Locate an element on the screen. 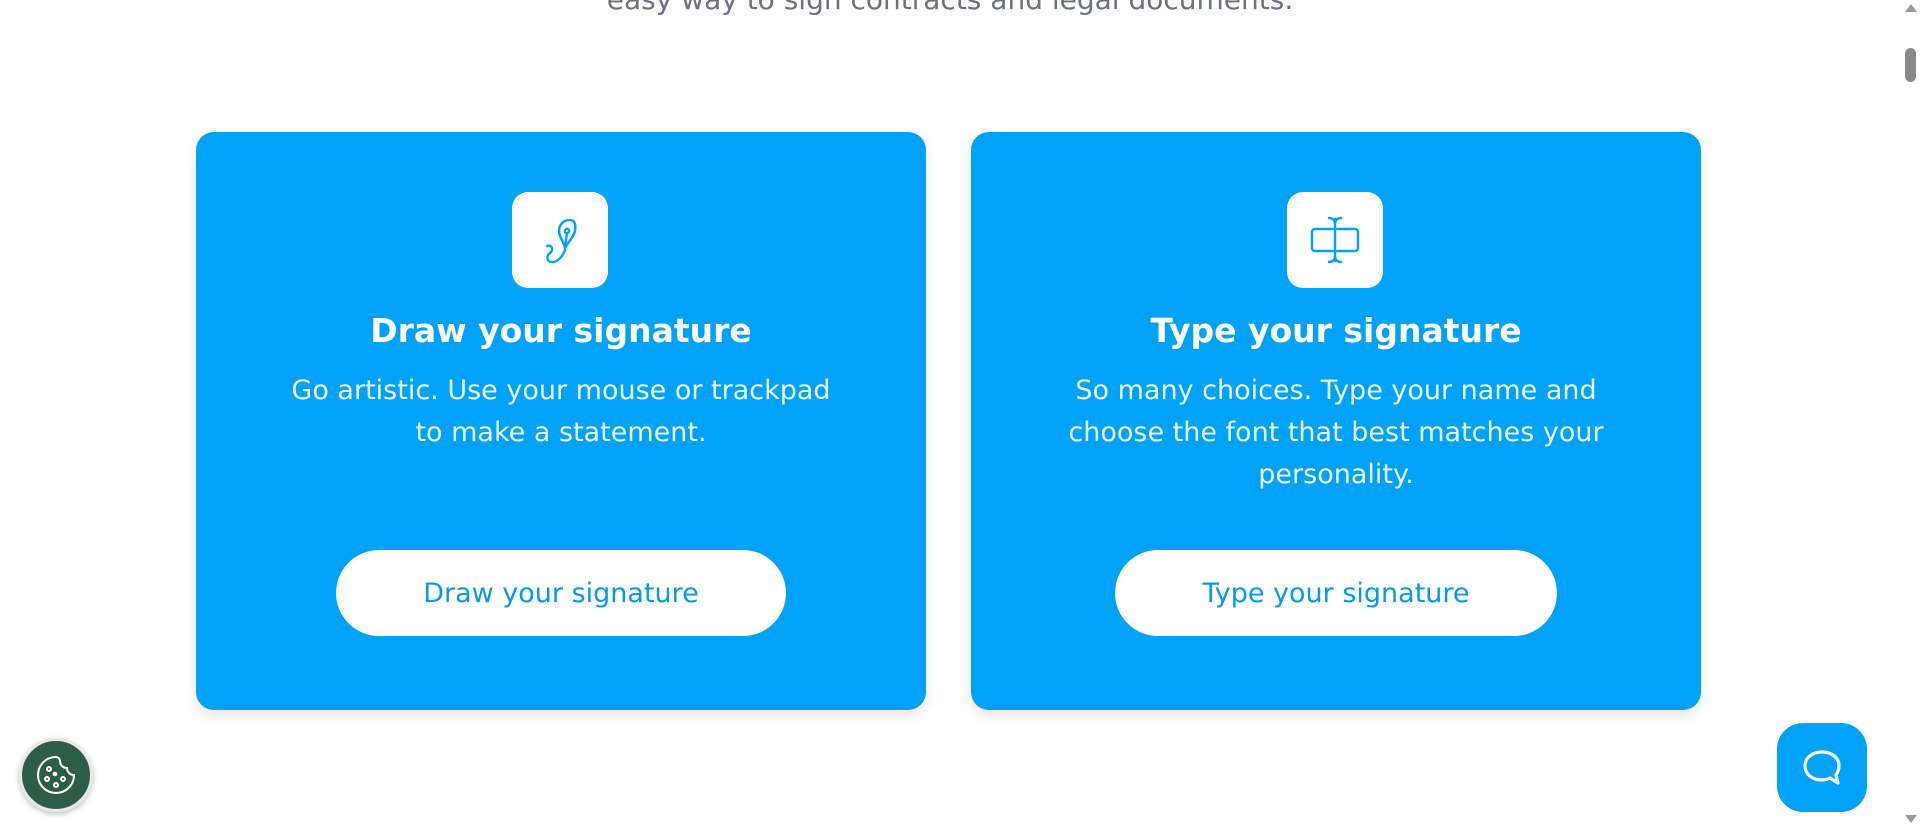 The height and width of the screenshot is (827, 1920). cookie-icon is located at coordinates (56, 775).